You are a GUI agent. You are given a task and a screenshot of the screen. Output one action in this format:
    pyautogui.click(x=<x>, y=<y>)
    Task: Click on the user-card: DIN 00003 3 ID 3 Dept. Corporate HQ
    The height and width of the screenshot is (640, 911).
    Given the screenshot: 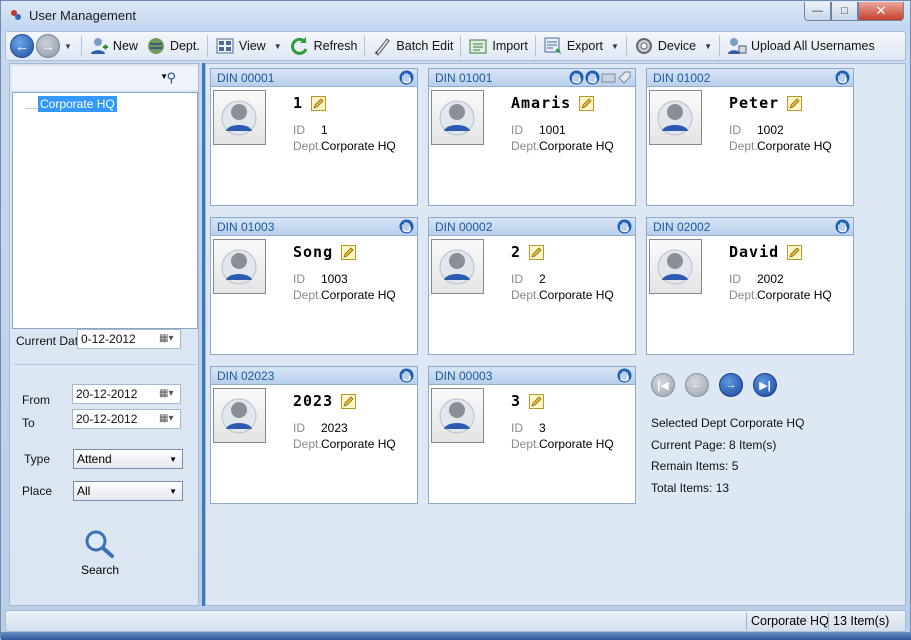 What is the action you would take?
    pyautogui.click(x=532, y=435)
    